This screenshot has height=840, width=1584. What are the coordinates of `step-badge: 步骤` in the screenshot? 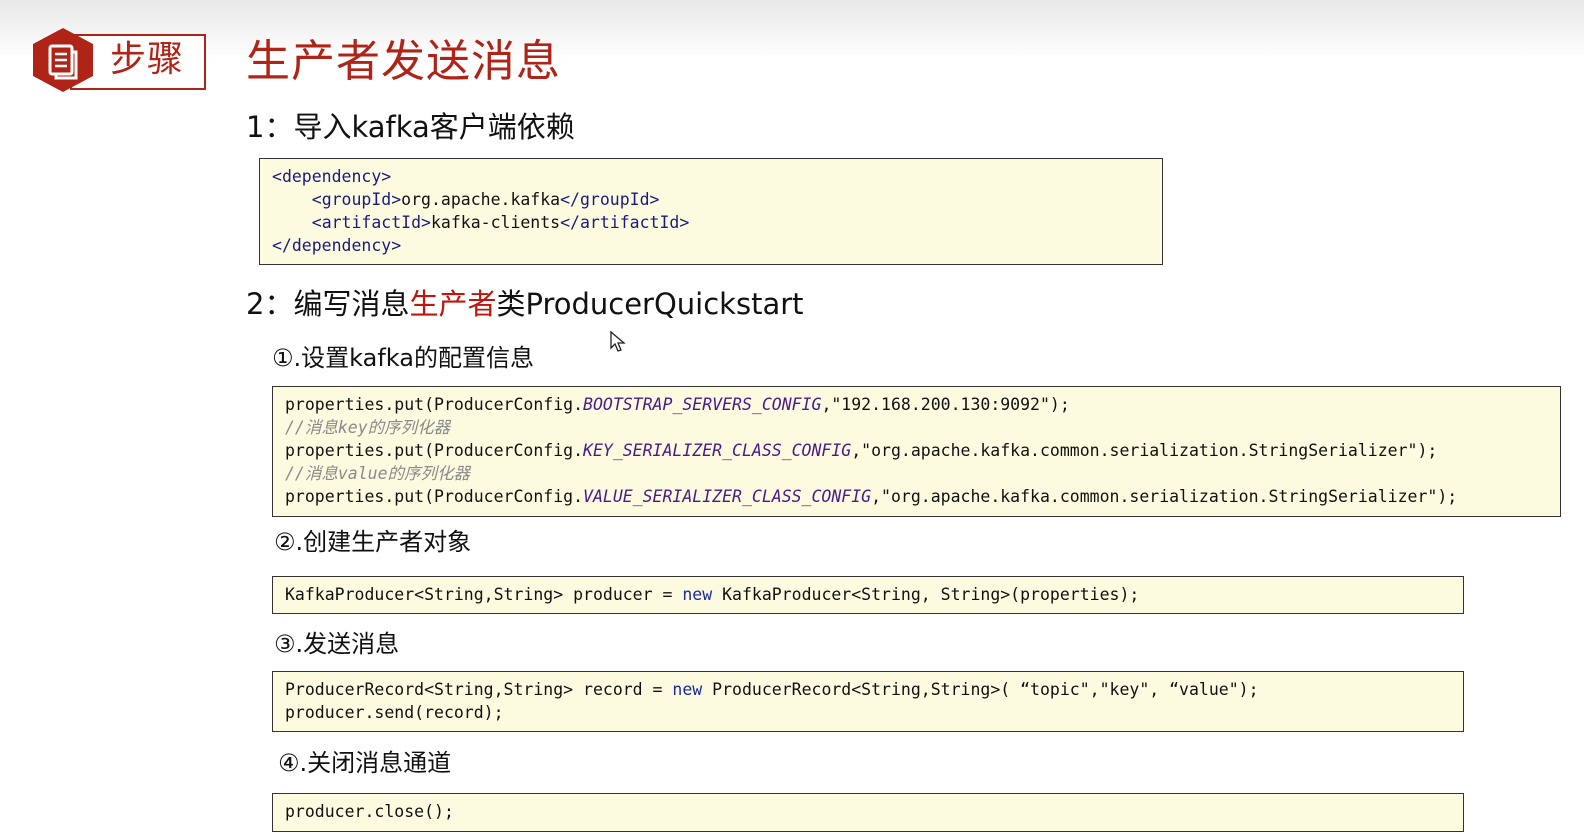 It's located at (118, 60).